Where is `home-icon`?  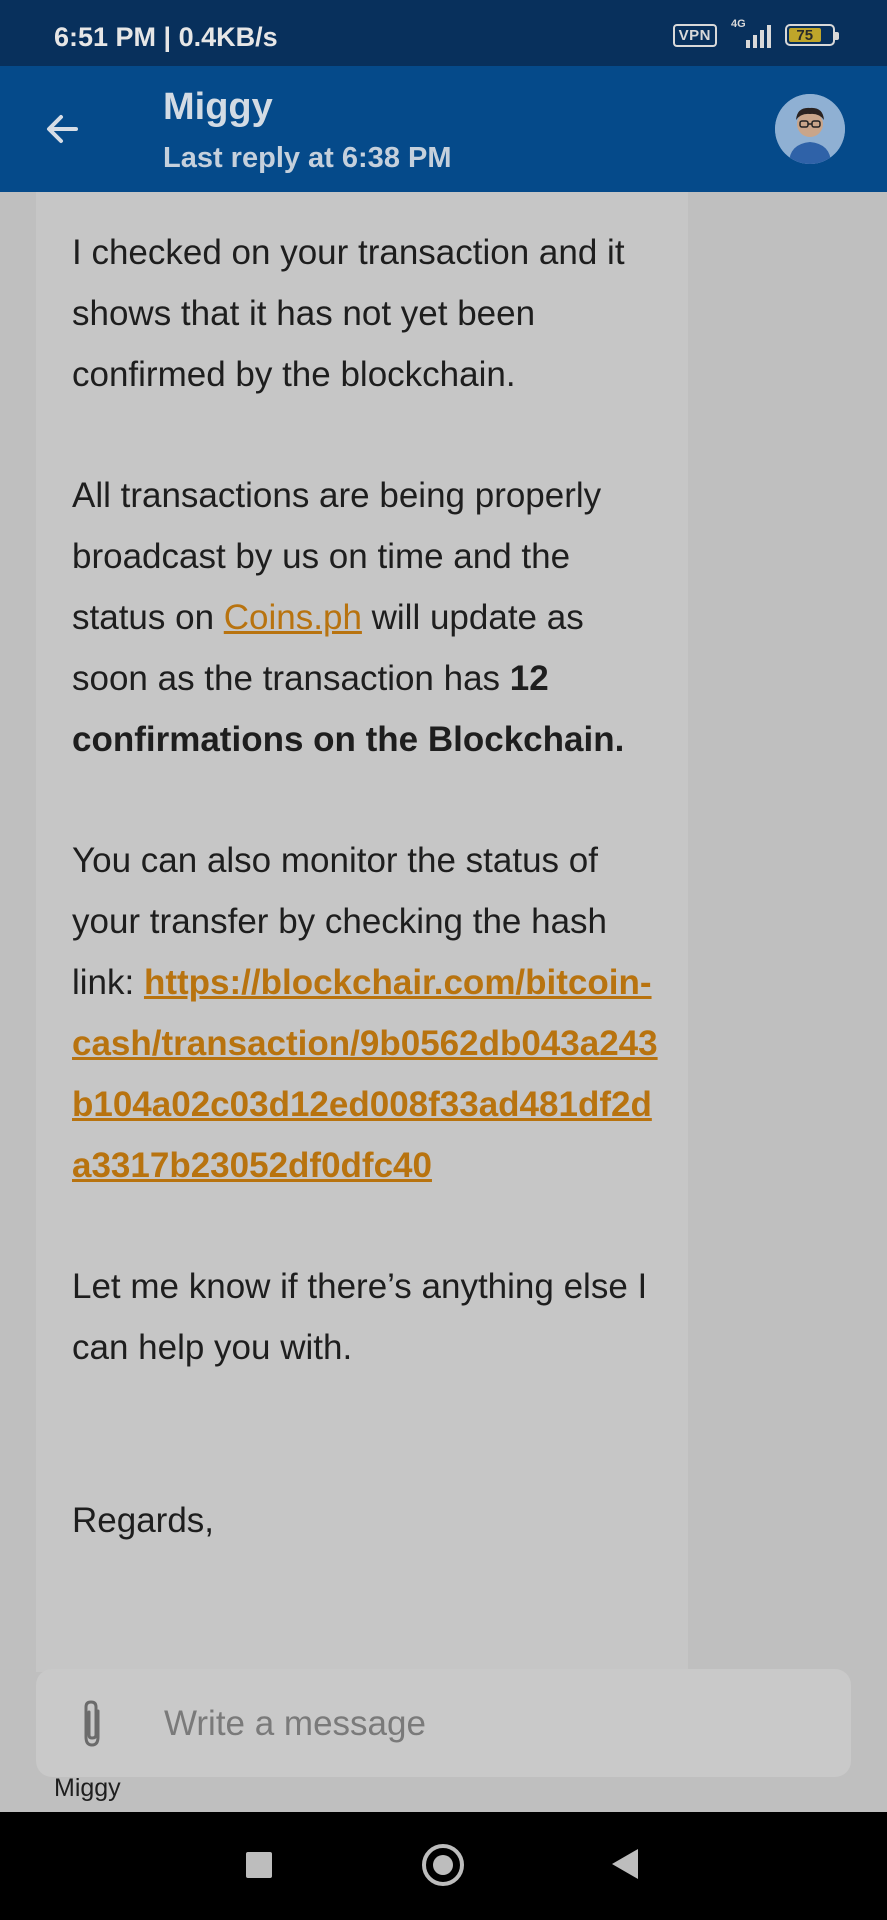 home-icon is located at coordinates (443, 1865).